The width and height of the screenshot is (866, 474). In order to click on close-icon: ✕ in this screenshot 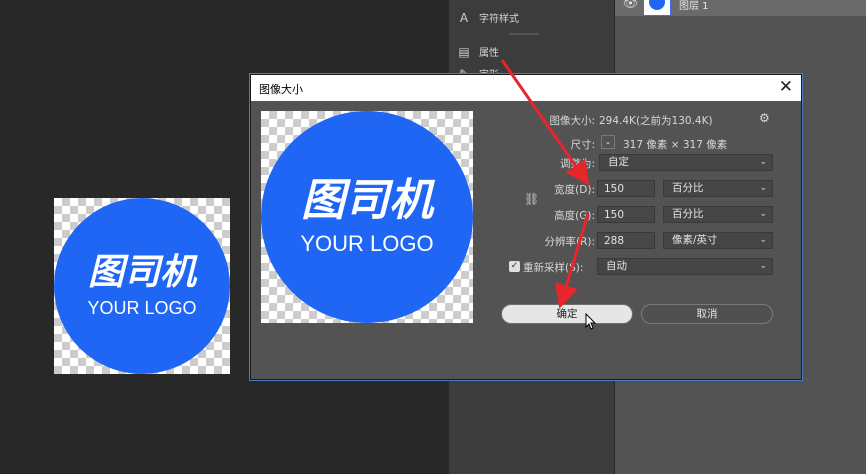, I will do `click(786, 87)`.